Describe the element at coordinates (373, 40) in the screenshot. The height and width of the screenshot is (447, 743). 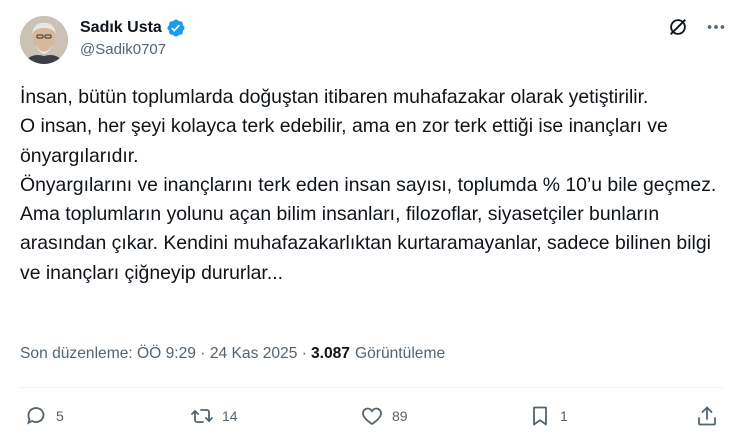
I see `tweet-header: Sadık Usta @Sadik0707` at that location.